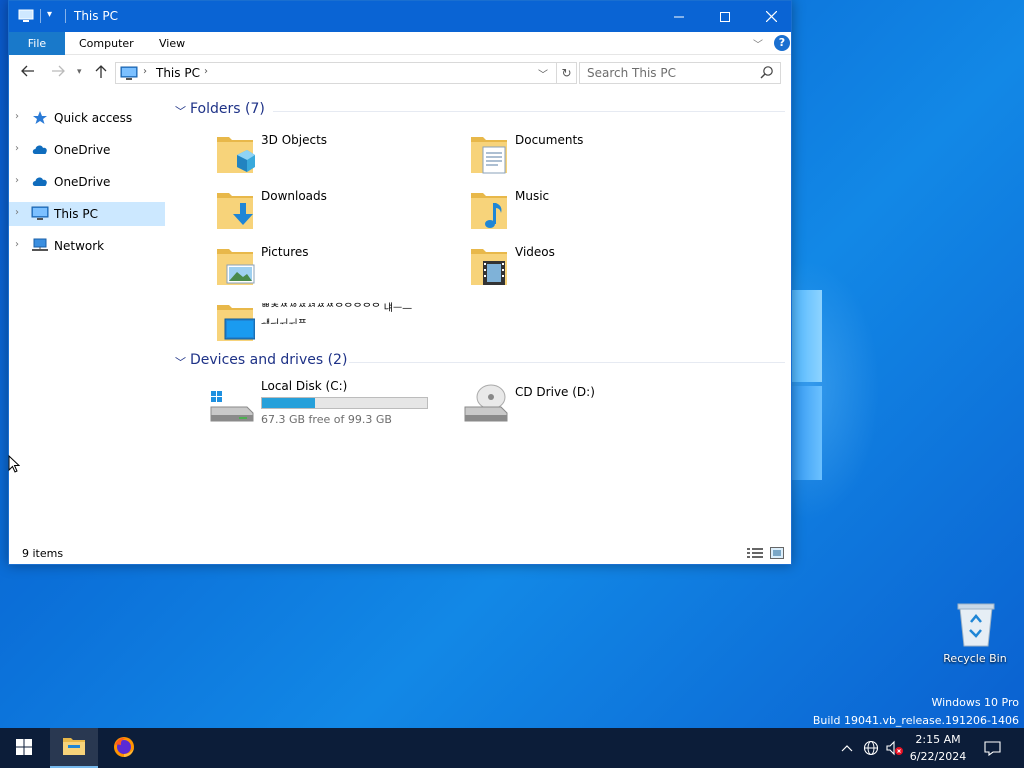 The width and height of the screenshot is (1024, 768). What do you see at coordinates (28, 73) in the screenshot?
I see `back-arrow-icon` at bounding box center [28, 73].